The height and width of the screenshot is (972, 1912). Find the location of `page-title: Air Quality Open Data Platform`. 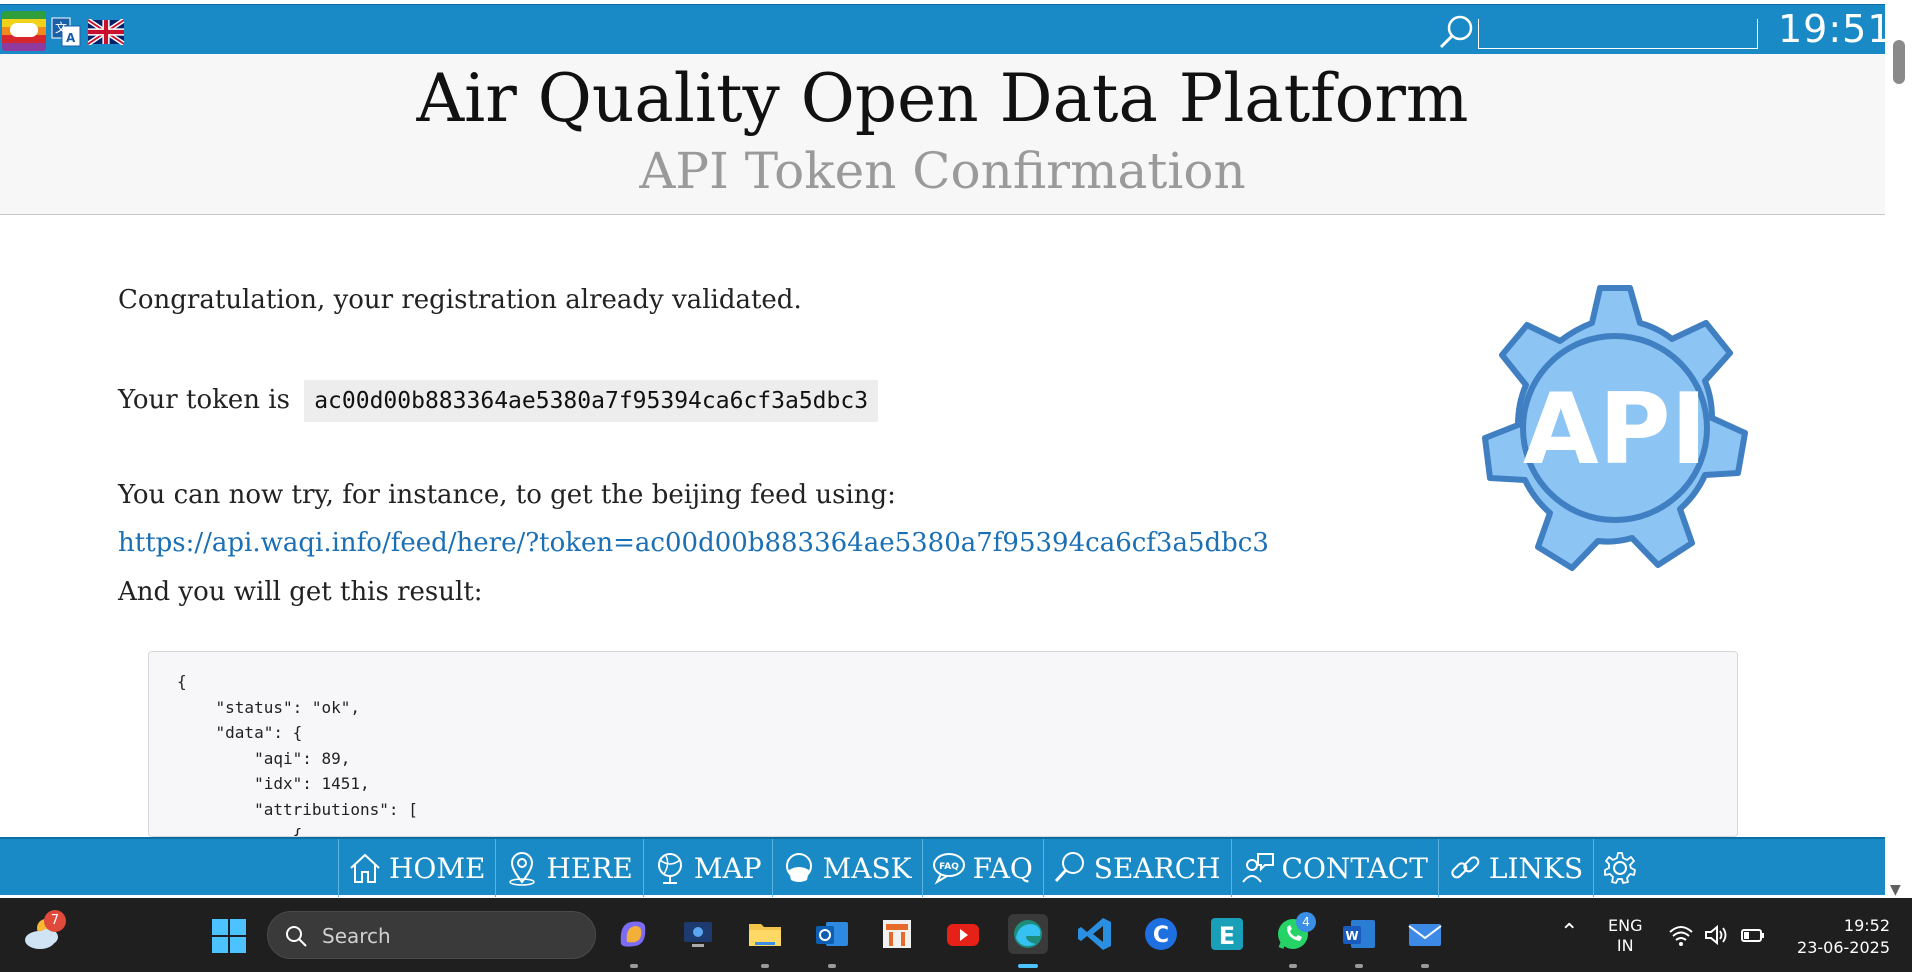

page-title: Air Quality Open Data Platform is located at coordinates (942, 98).